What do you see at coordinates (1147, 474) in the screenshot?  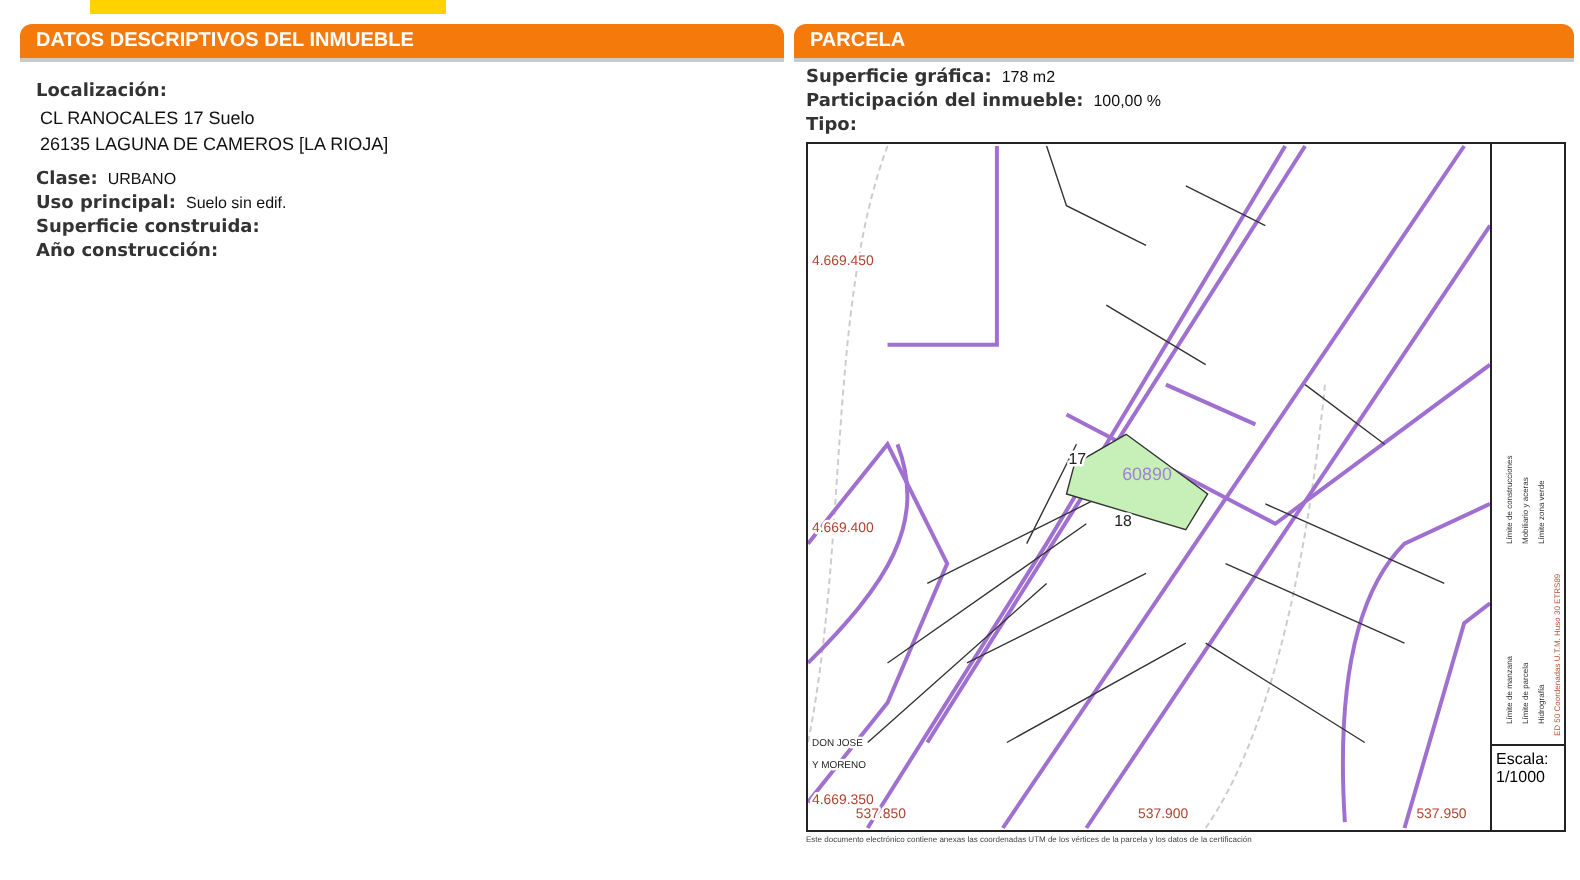 I see `parcel-code: 60890` at bounding box center [1147, 474].